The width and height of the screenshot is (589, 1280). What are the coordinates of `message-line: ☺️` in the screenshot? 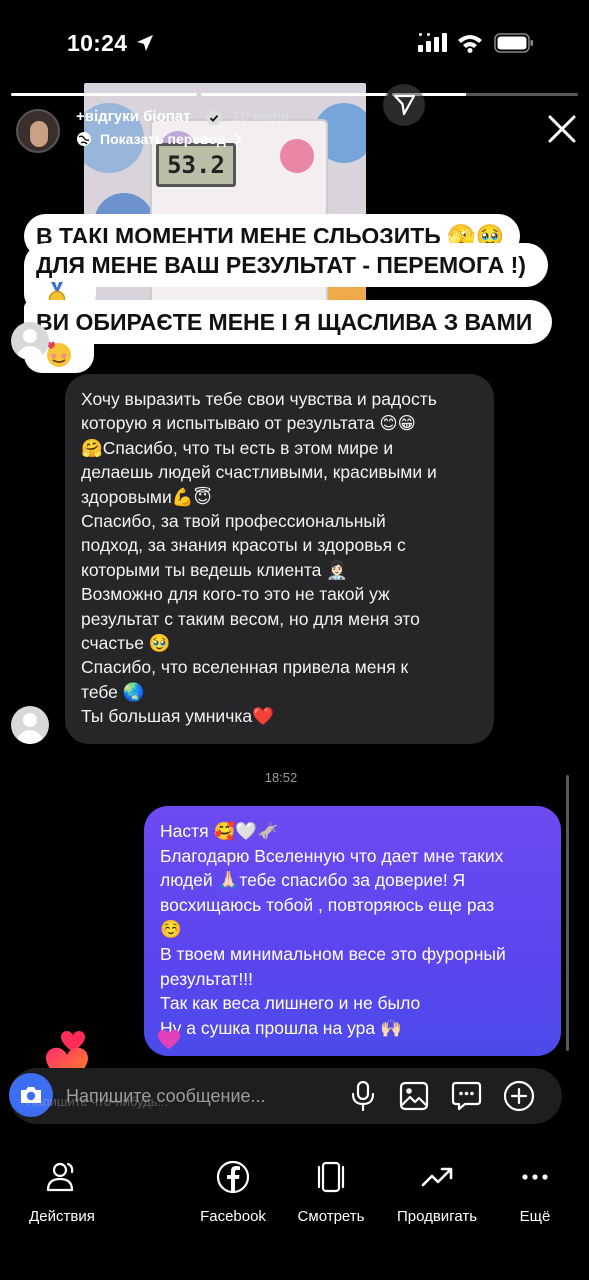 It's located at (171, 929).